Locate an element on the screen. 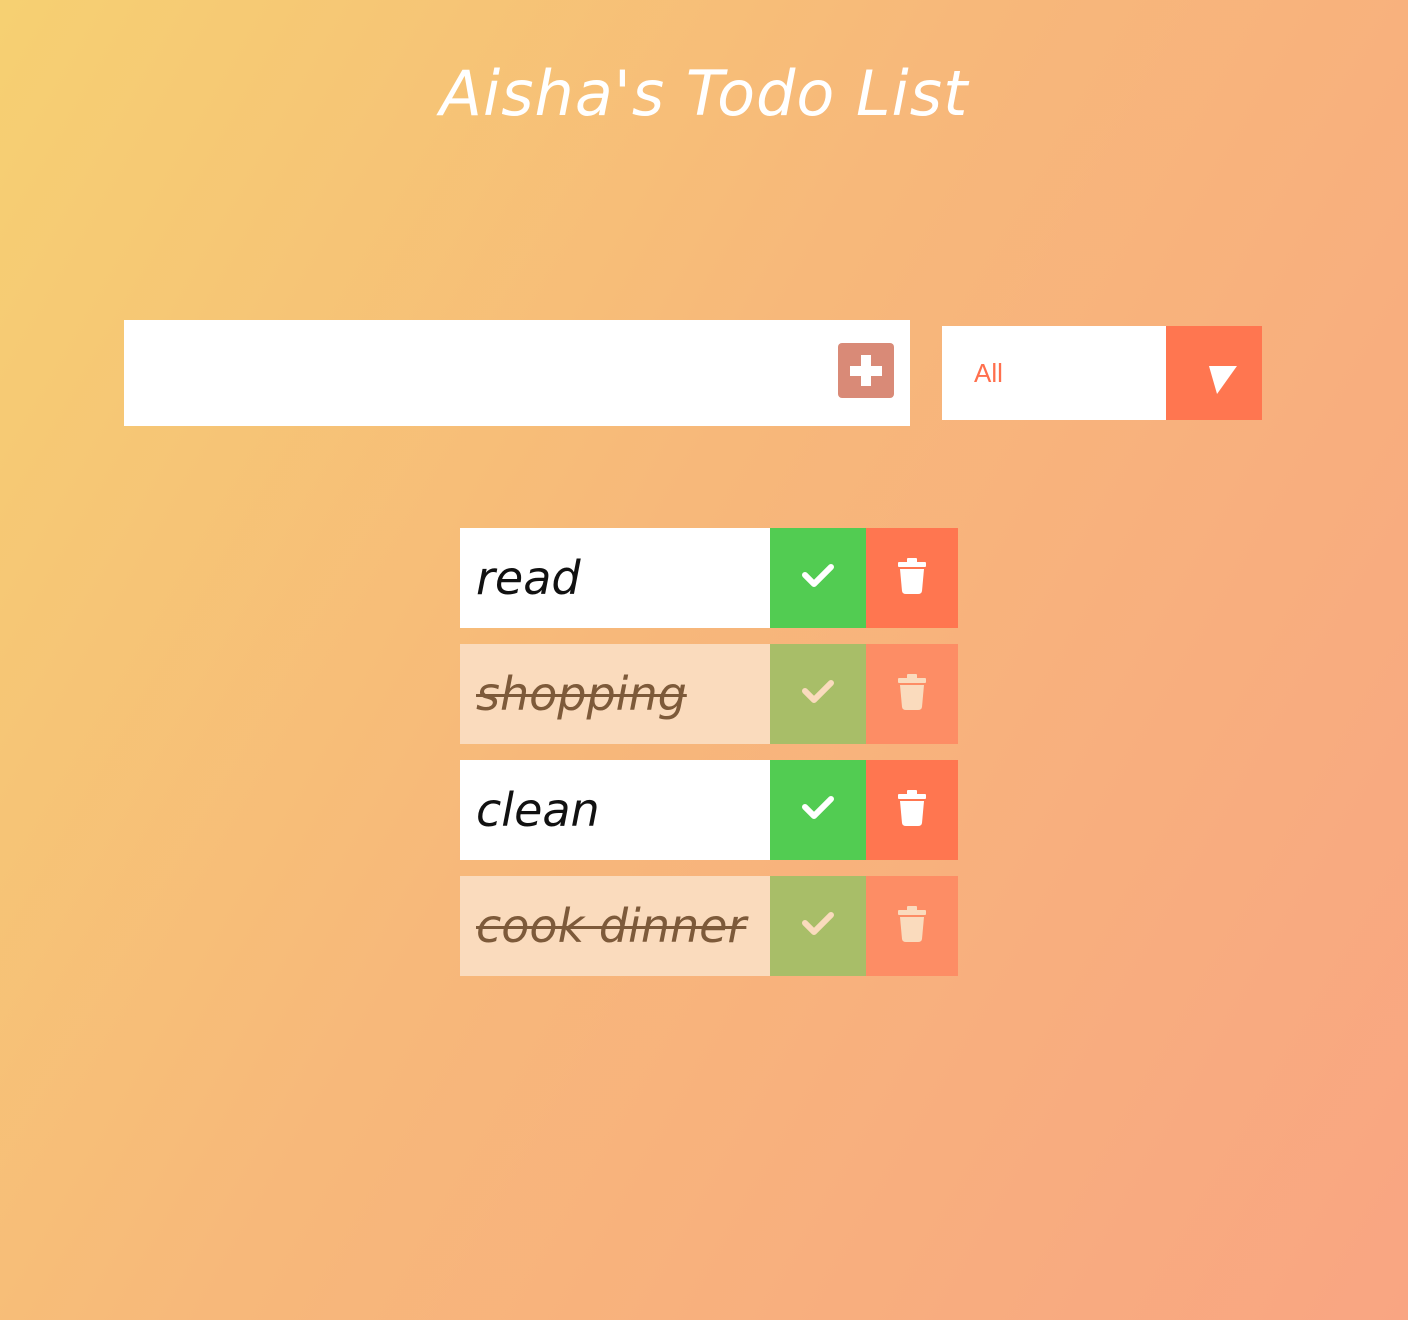  todo-item: read is located at coordinates (709, 578).